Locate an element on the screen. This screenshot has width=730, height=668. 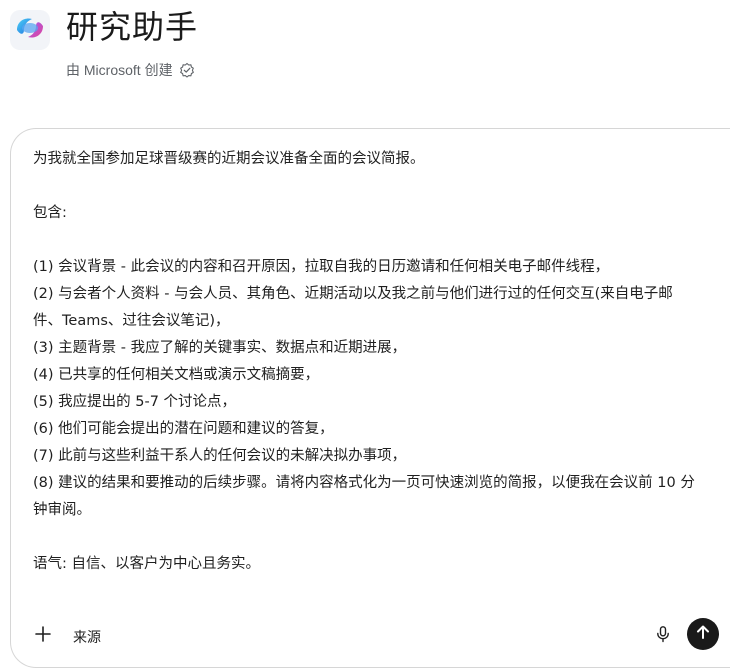
microphone-icon is located at coordinates (663, 636).